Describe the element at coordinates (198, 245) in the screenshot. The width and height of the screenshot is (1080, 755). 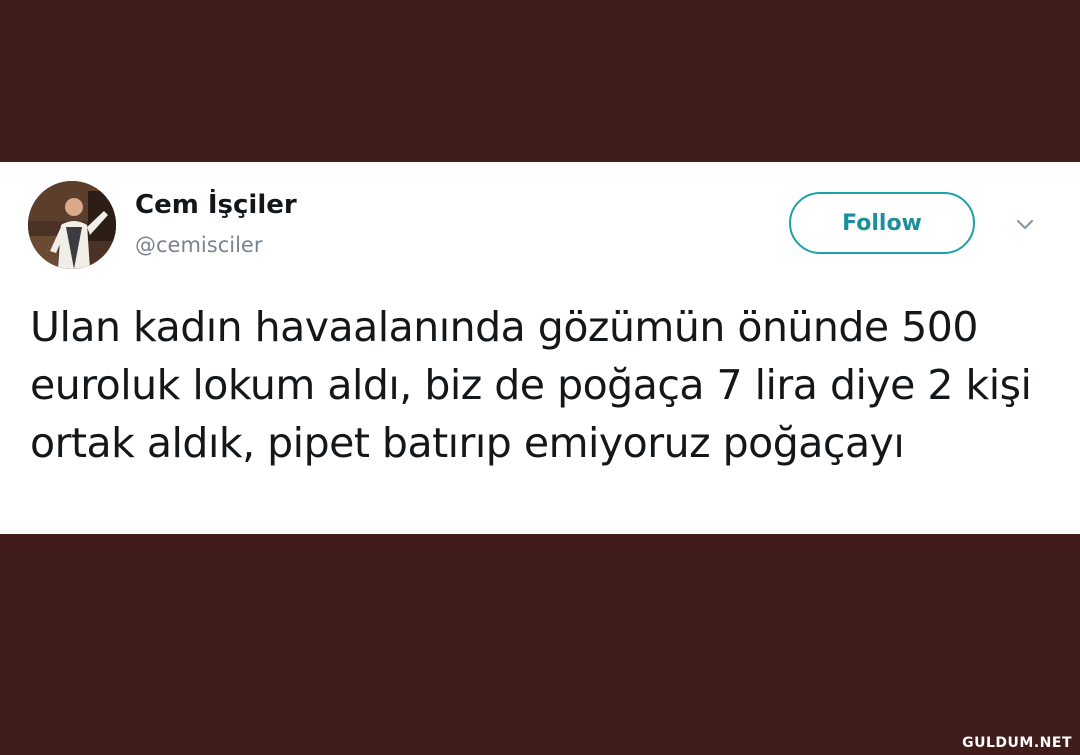
I see `author-handle: @cemisciler` at that location.